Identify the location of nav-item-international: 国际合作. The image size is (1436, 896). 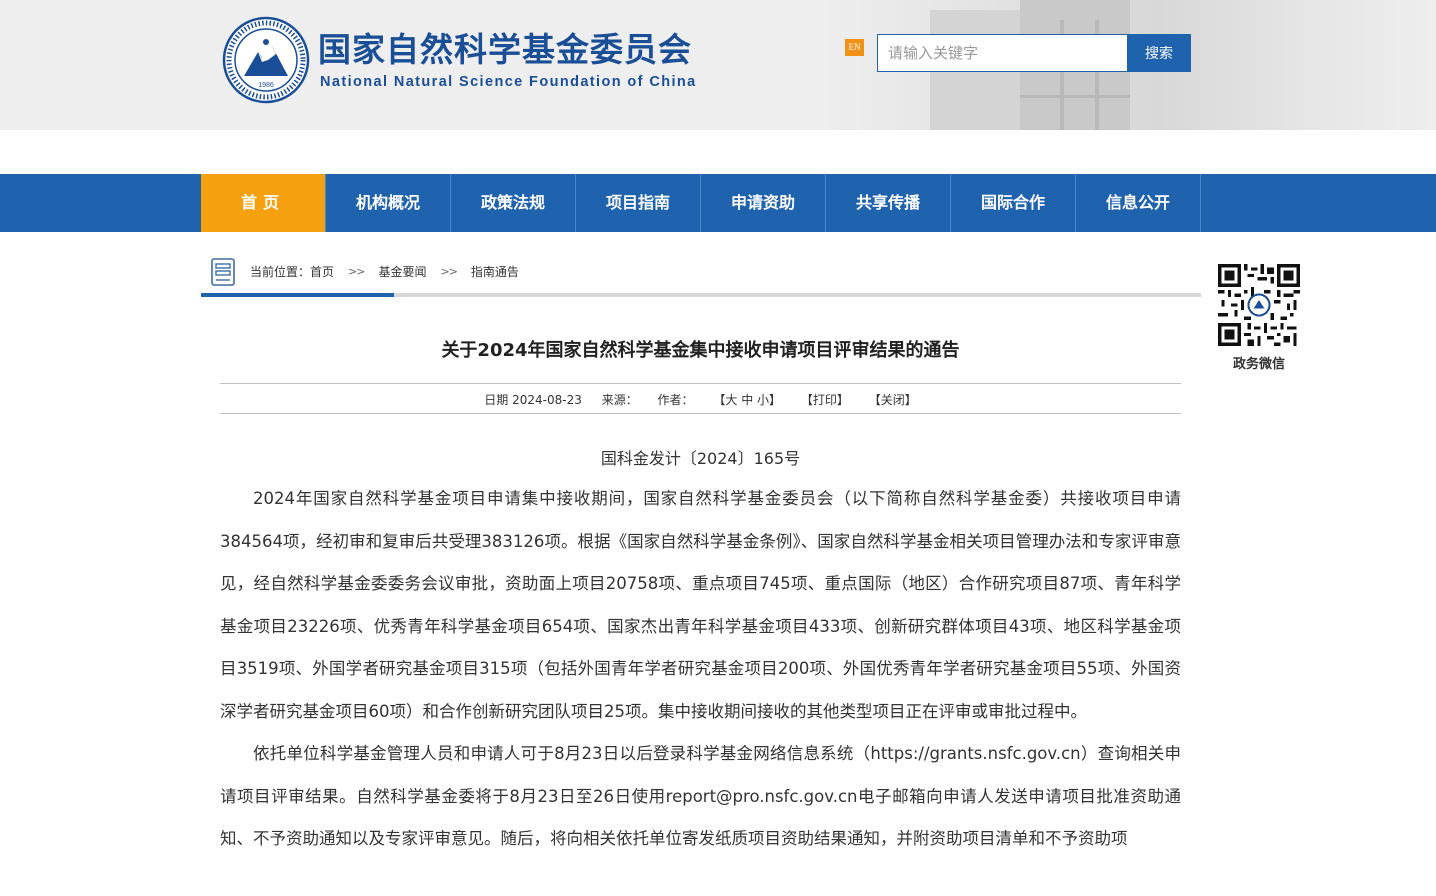
(1013, 203).